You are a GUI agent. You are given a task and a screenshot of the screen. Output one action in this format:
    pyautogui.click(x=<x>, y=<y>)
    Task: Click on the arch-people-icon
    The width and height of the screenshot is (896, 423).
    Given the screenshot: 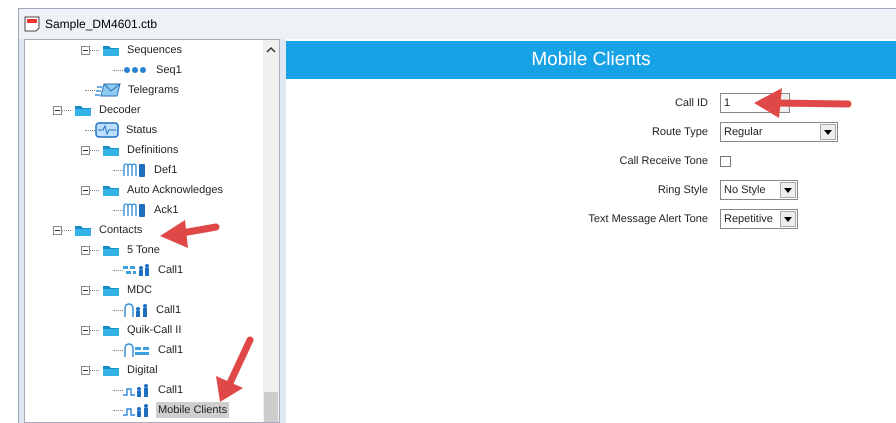 What is the action you would take?
    pyautogui.click(x=136, y=310)
    